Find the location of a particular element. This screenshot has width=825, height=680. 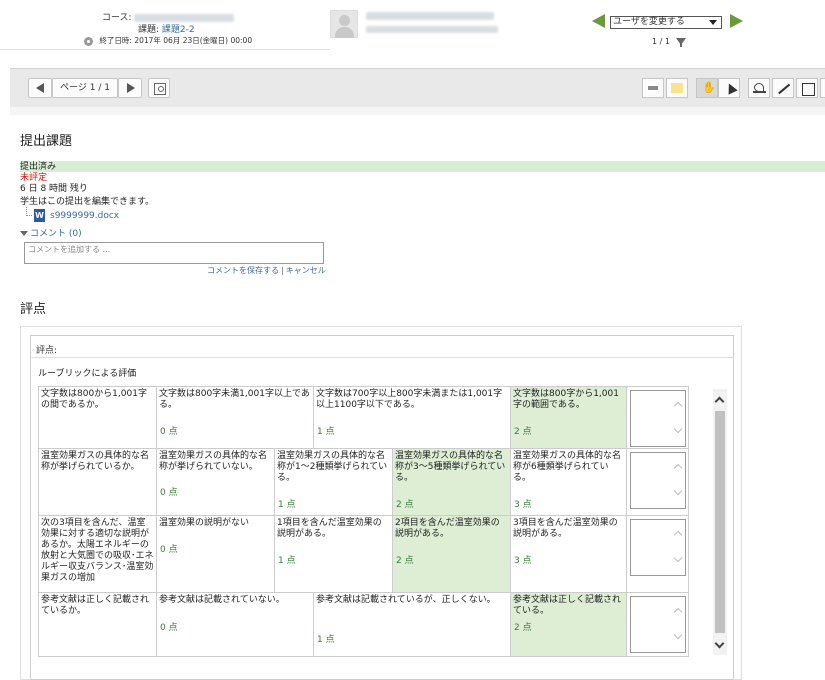

level-definition: 温室効果ガスの具体的な名称が6種類挙げられている。 is located at coordinates (567, 467).